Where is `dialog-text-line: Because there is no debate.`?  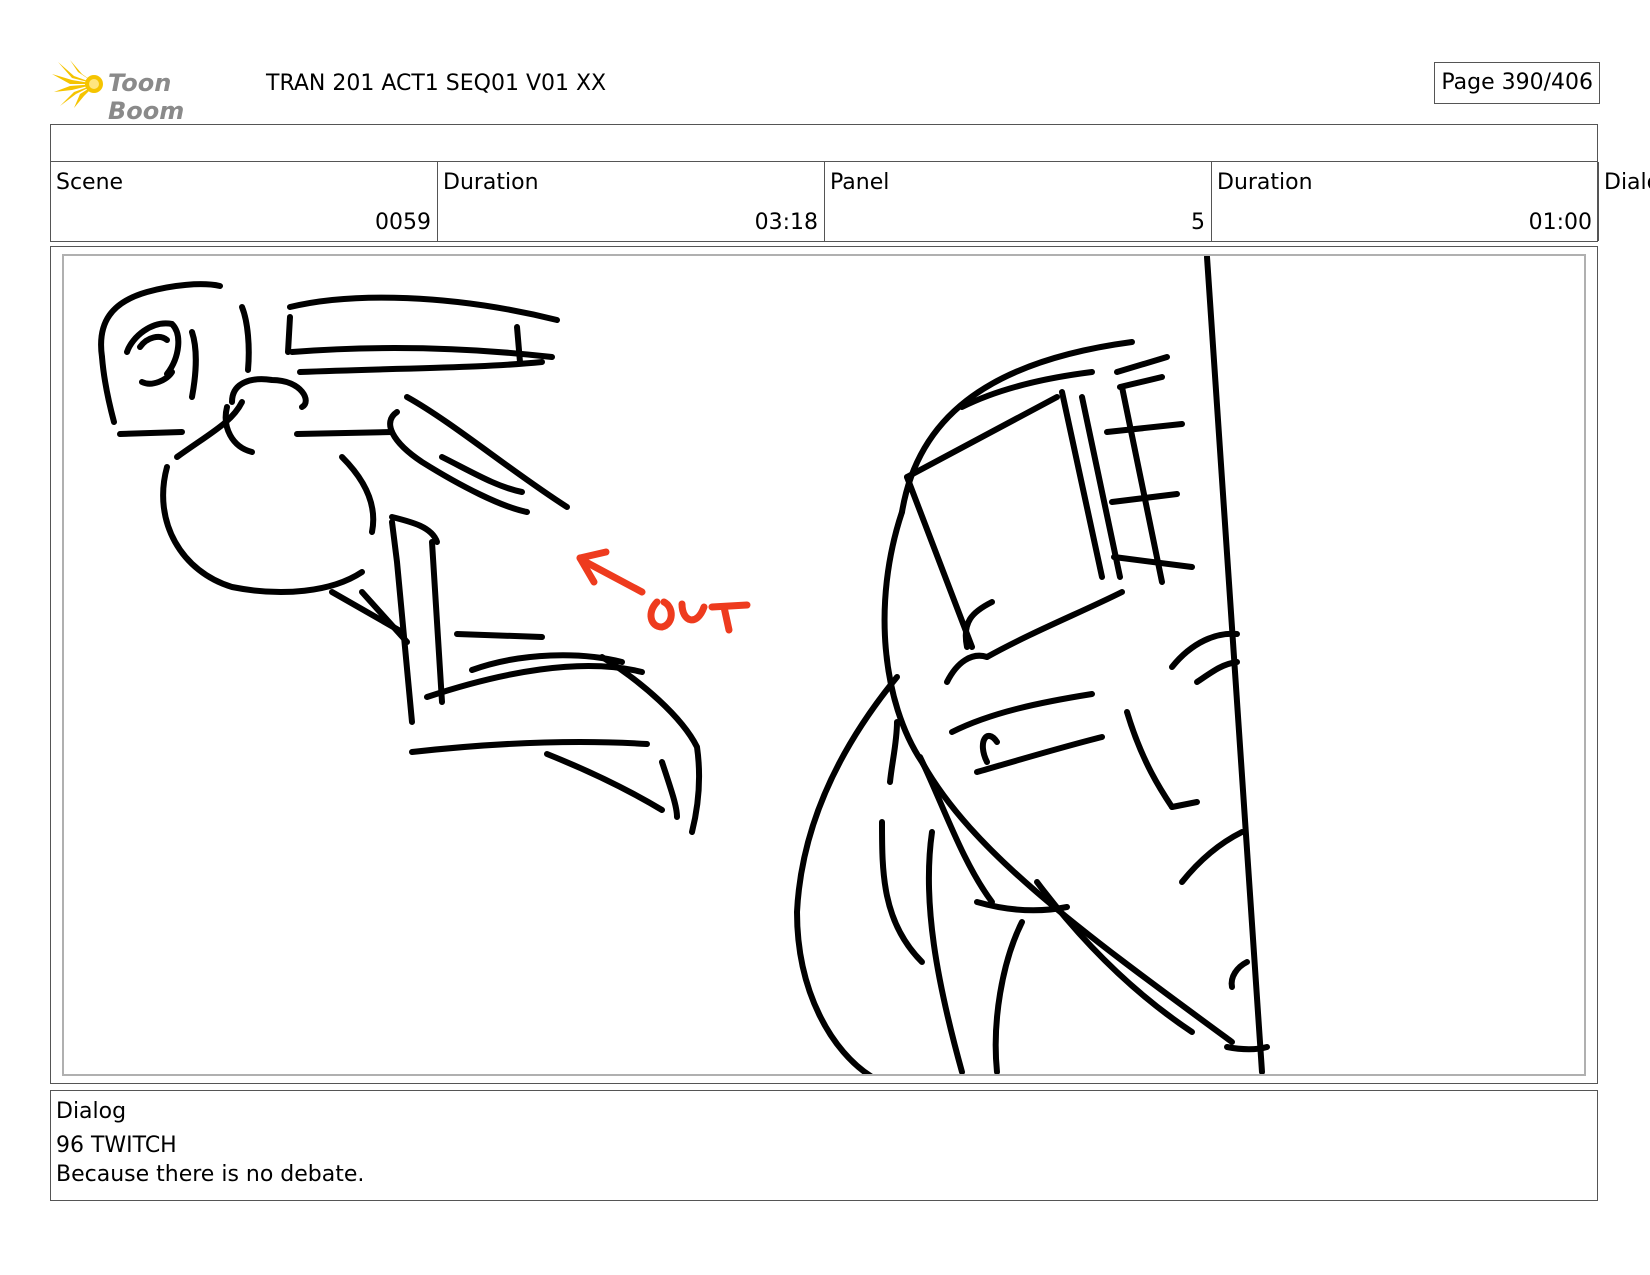 dialog-text-line: Because there is no debate. is located at coordinates (210, 1174).